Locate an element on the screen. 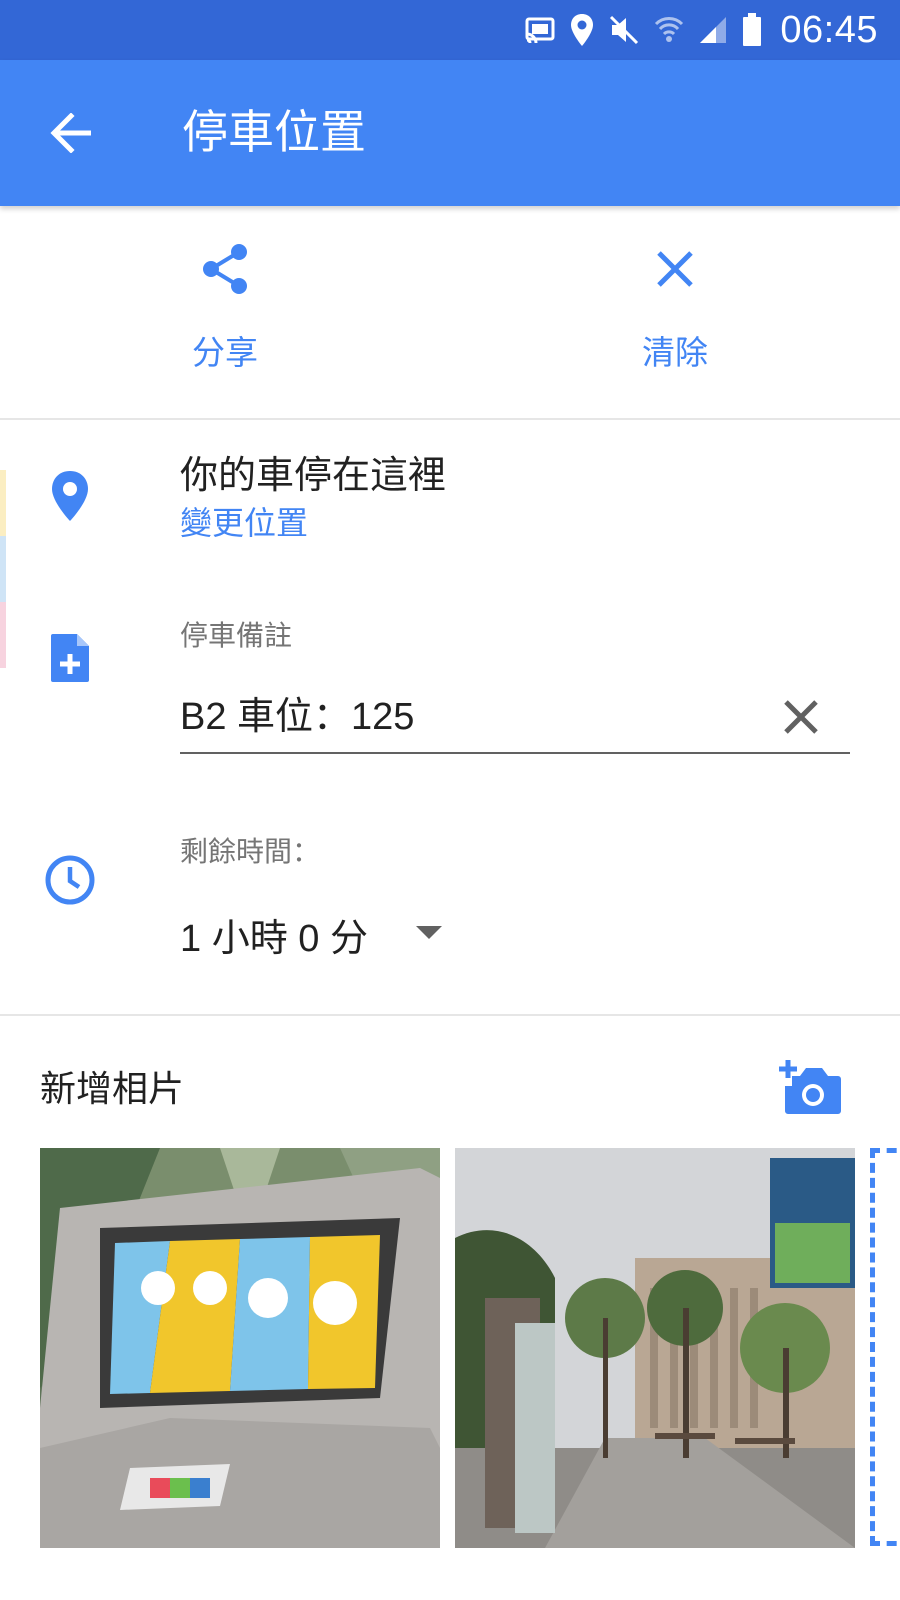  parking-note-field is located at coordinates (515, 718).